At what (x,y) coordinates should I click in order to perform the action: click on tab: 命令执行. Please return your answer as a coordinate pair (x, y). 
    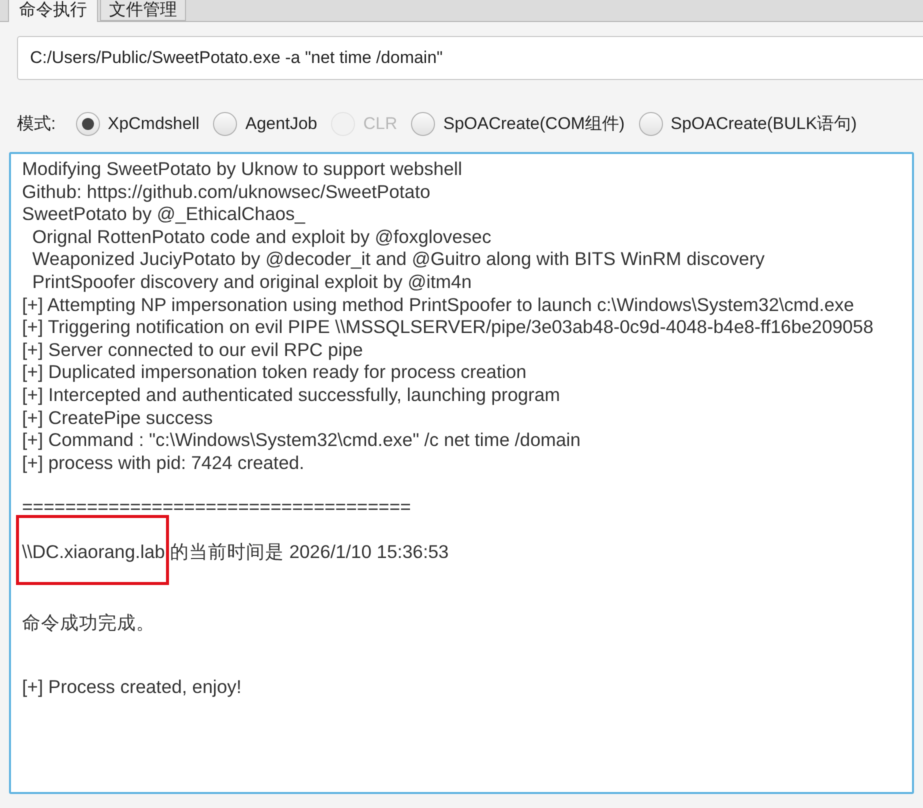
    Looking at the image, I should click on (53, 11).